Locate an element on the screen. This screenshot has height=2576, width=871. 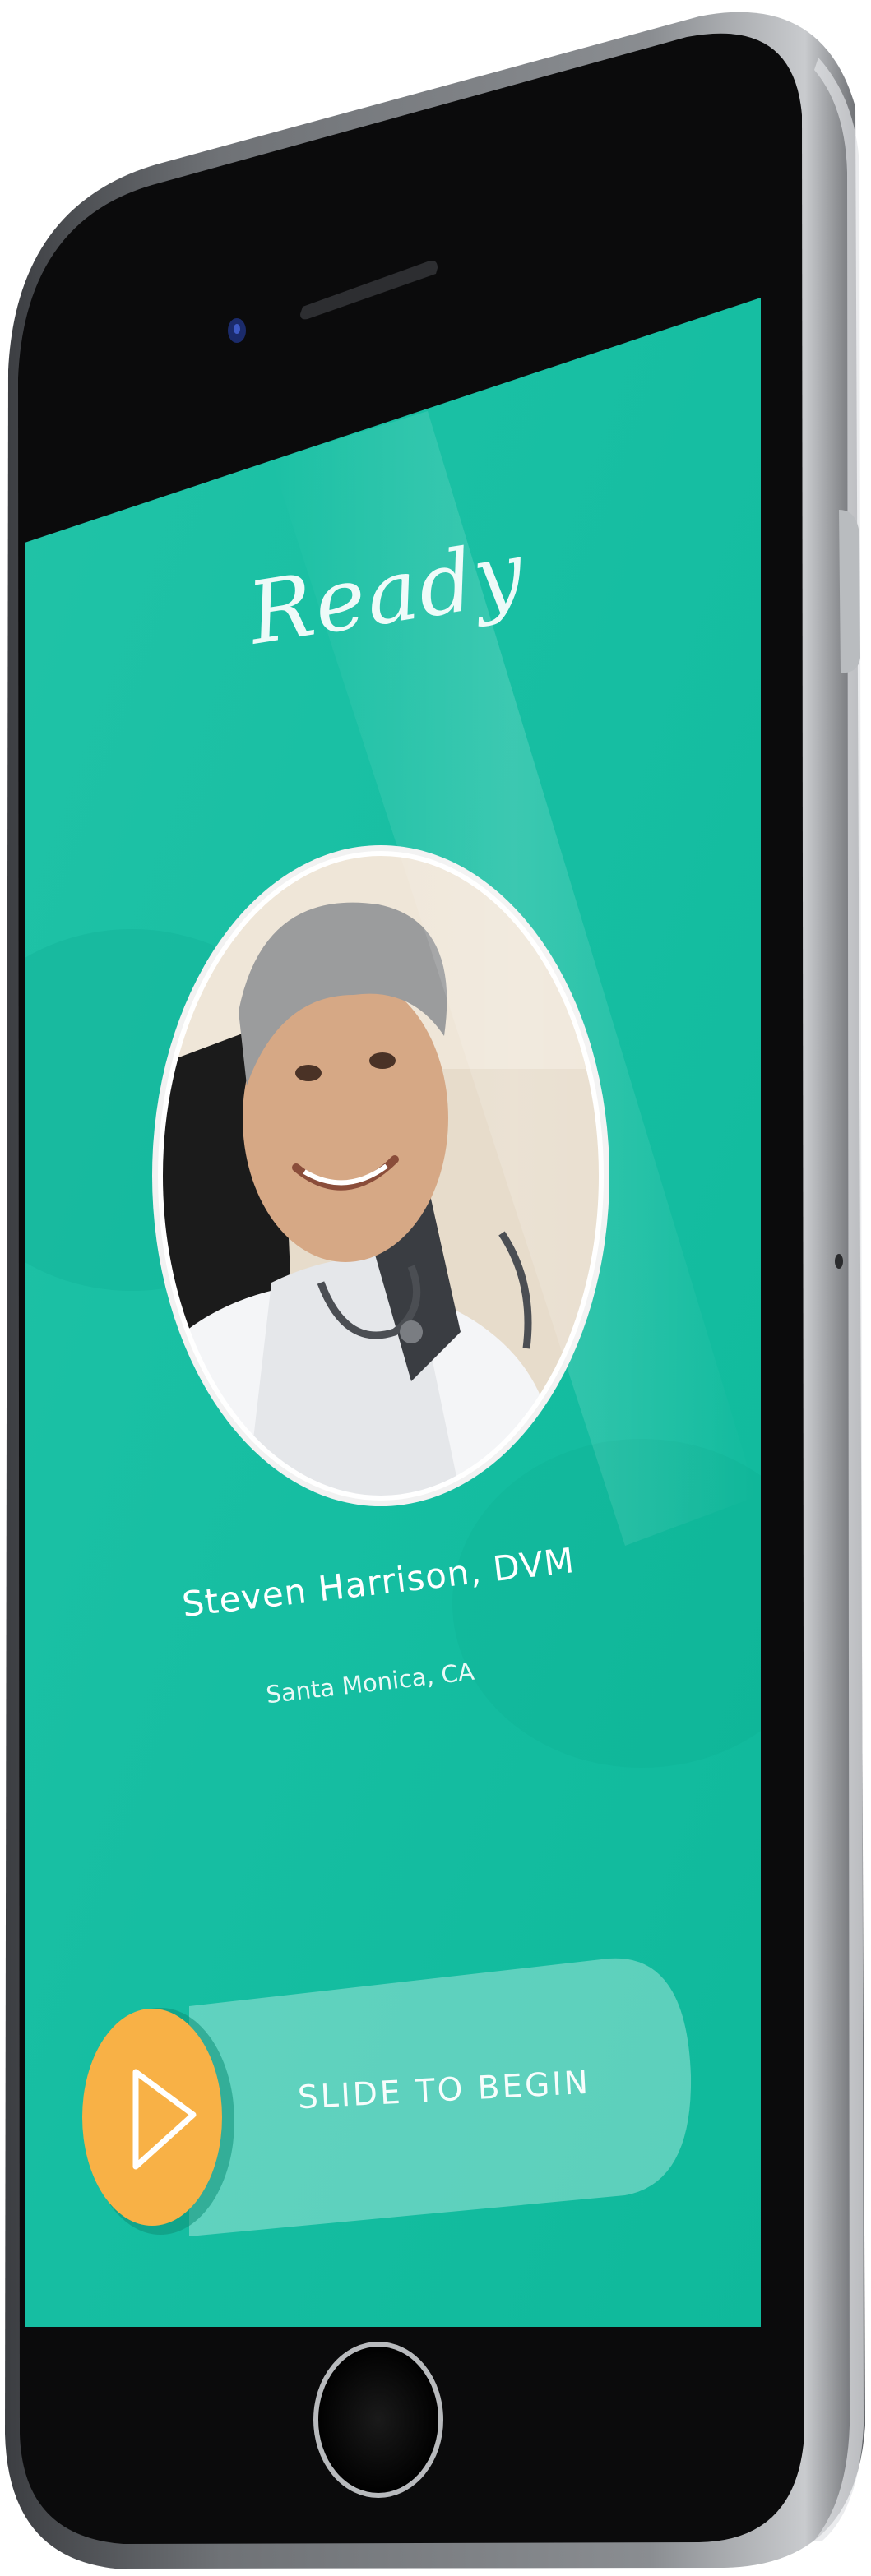
side-button is located at coordinates (849, 591).